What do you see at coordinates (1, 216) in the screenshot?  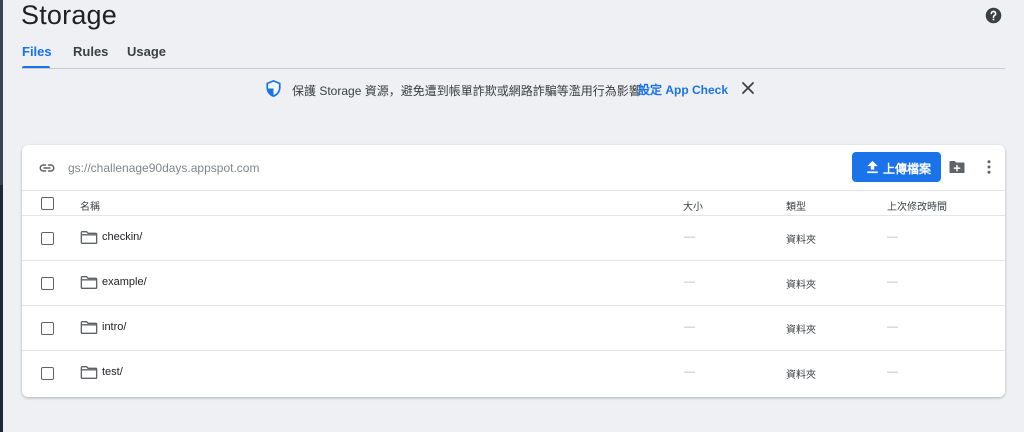 I see `window-edge` at bounding box center [1, 216].